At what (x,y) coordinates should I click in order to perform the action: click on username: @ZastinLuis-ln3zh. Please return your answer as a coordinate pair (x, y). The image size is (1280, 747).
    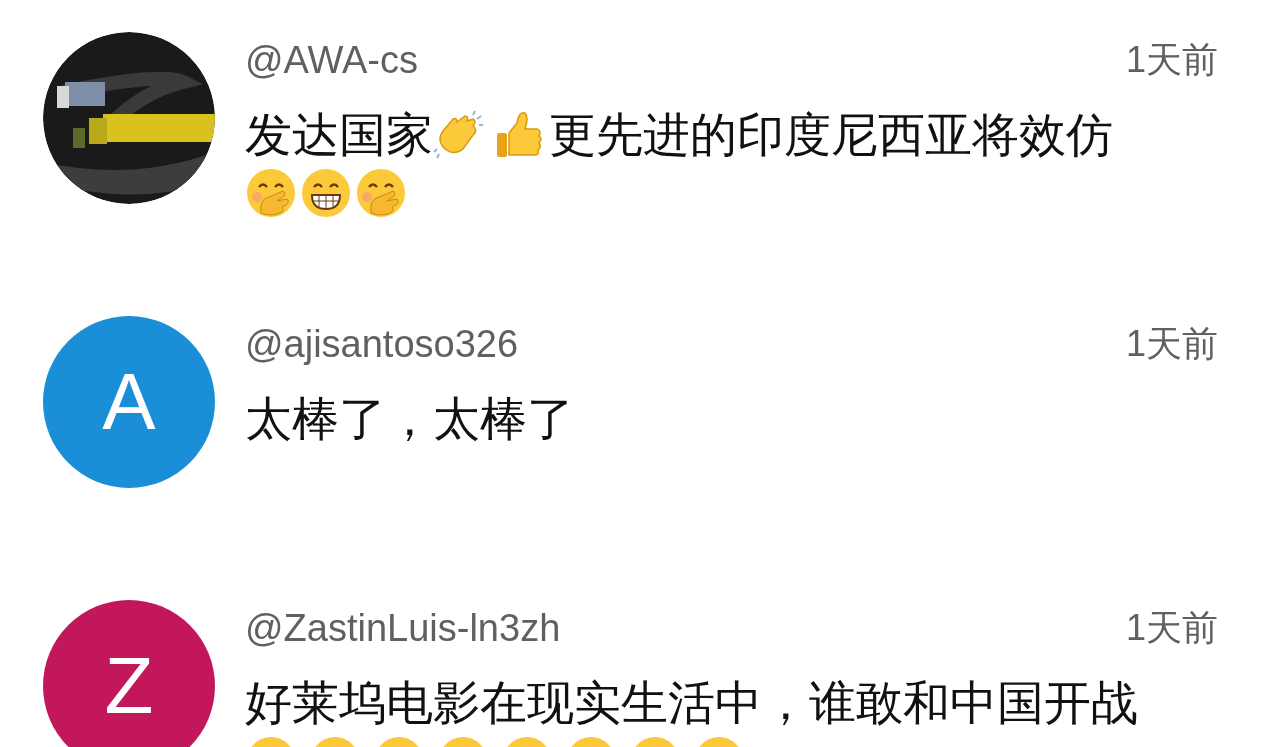
    Looking at the image, I should click on (403, 628).